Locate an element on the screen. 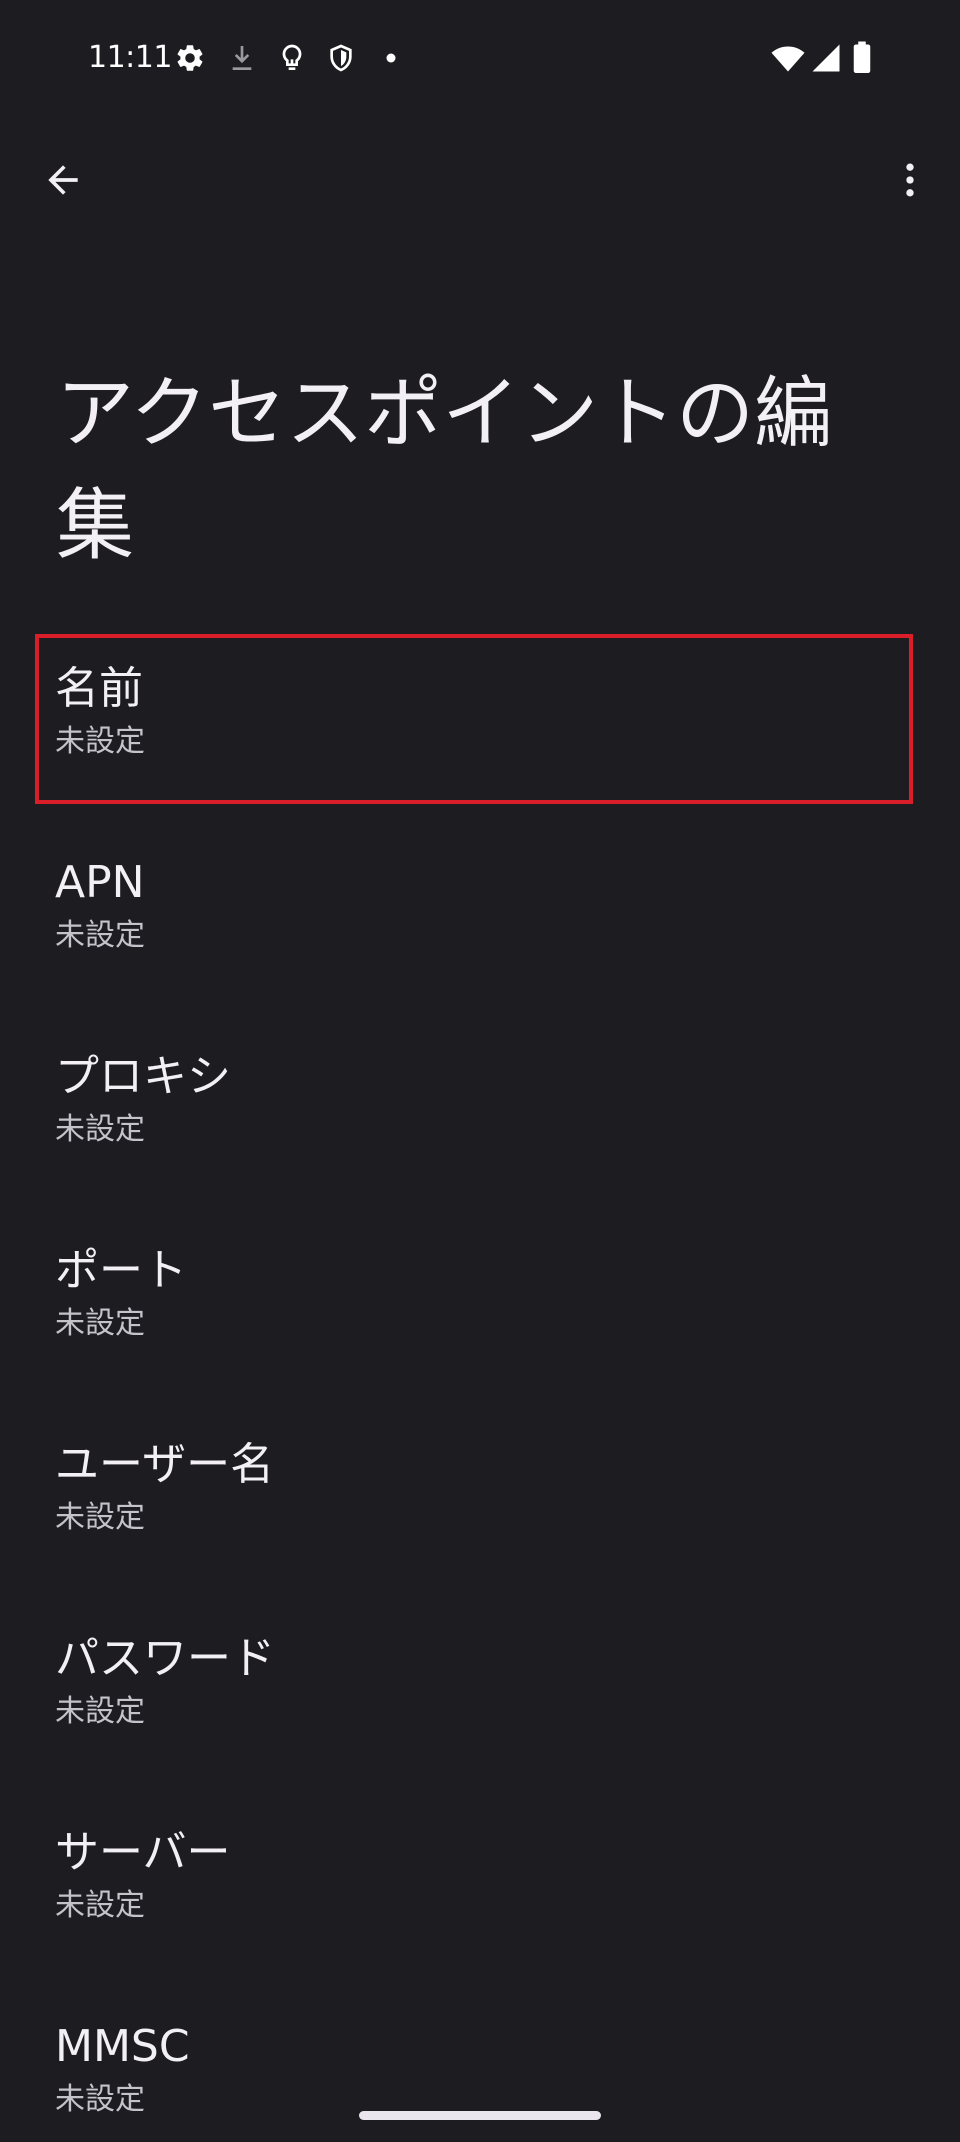 This screenshot has height=2142, width=960. more-vert-icon is located at coordinates (910, 180).